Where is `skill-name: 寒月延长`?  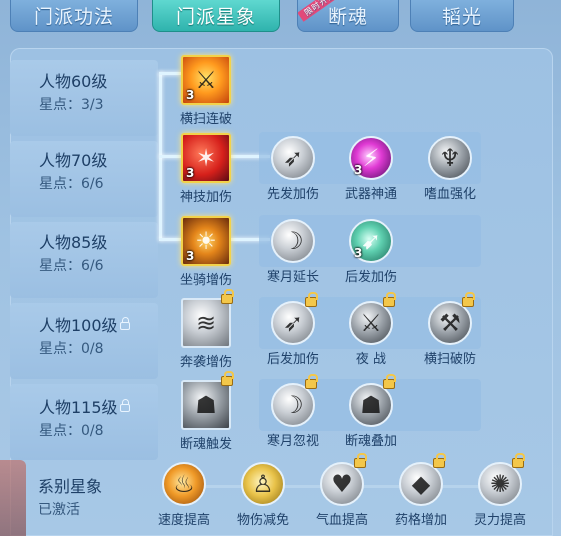 skill-name: 寒月延长 is located at coordinates (292, 277).